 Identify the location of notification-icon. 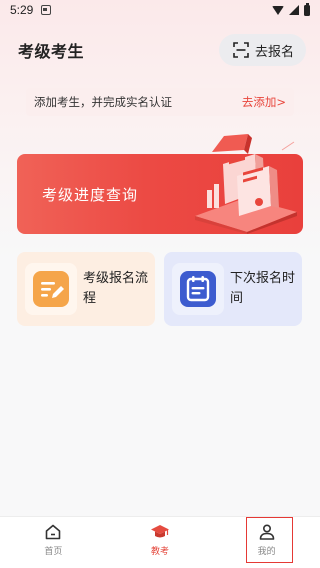
(46, 10).